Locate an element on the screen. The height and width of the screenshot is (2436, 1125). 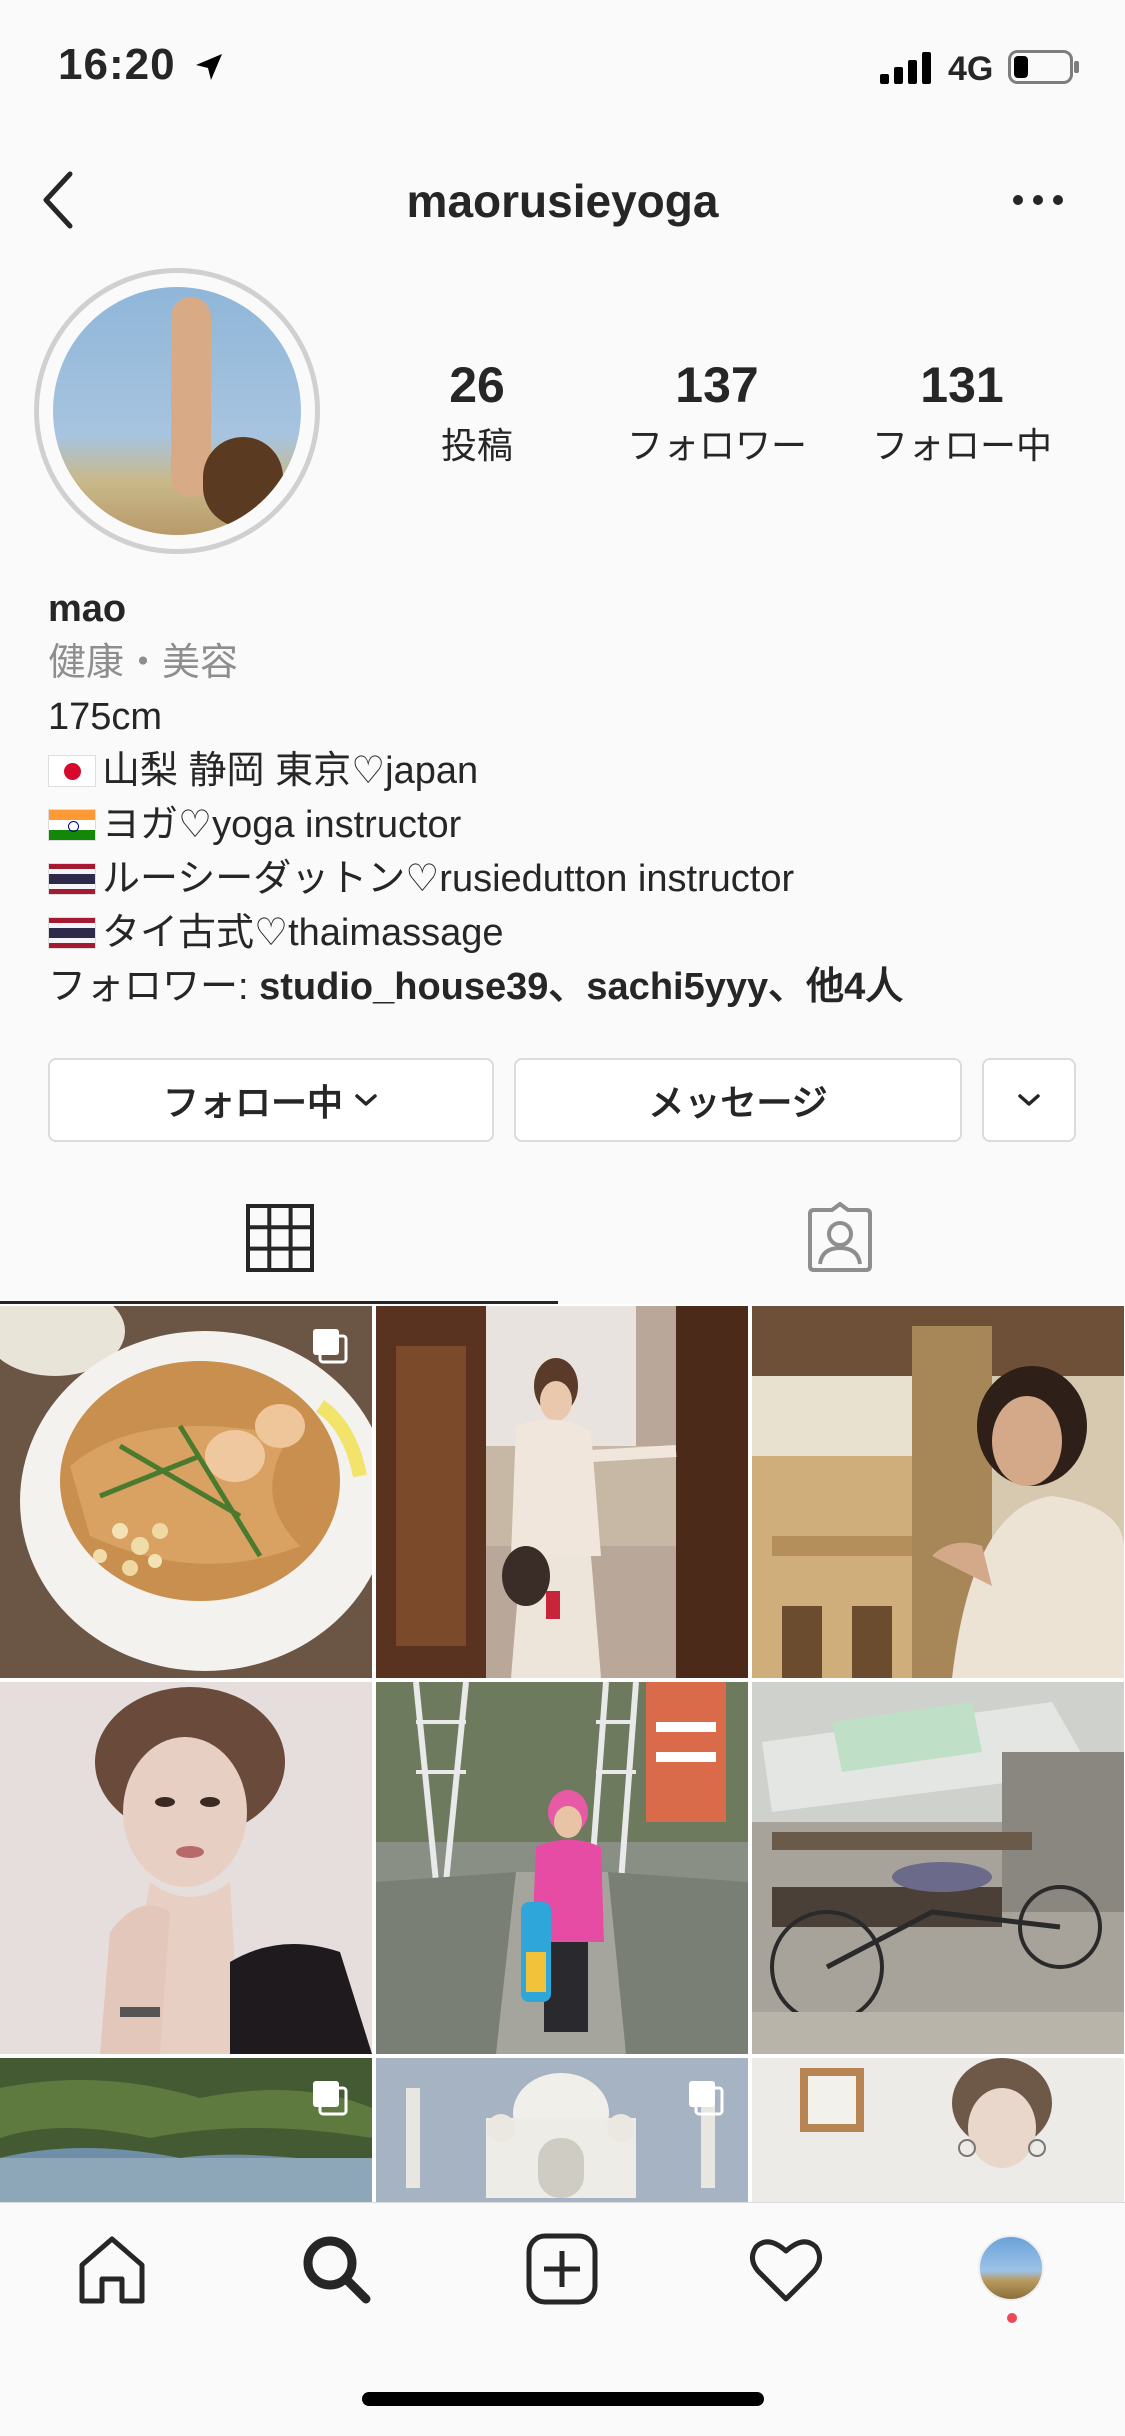
bio-line-thai: タイ古式♡thaimassage is located at coordinates (475, 933).